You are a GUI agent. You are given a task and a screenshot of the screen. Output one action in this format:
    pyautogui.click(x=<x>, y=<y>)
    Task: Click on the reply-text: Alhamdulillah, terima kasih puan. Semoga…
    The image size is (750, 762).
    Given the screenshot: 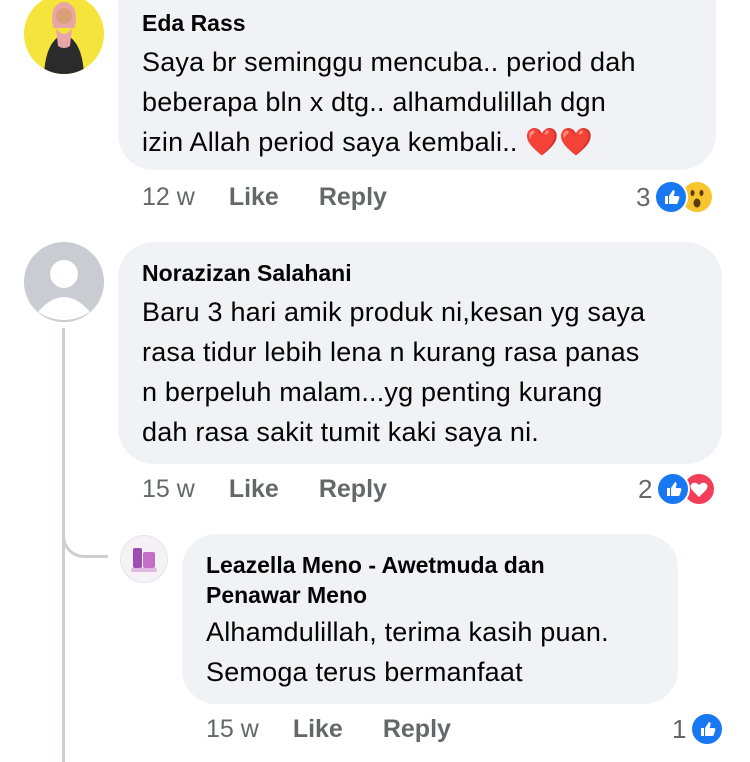 What is the action you would take?
    pyautogui.click(x=407, y=652)
    